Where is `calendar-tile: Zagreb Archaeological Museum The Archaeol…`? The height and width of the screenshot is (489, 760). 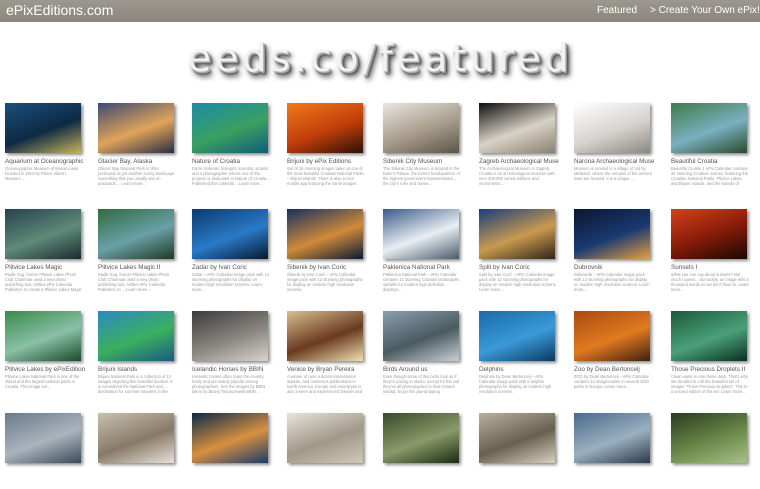
calendar-tile: Zagreb Archaeological Museum The Archaeol… is located at coordinates (519, 145).